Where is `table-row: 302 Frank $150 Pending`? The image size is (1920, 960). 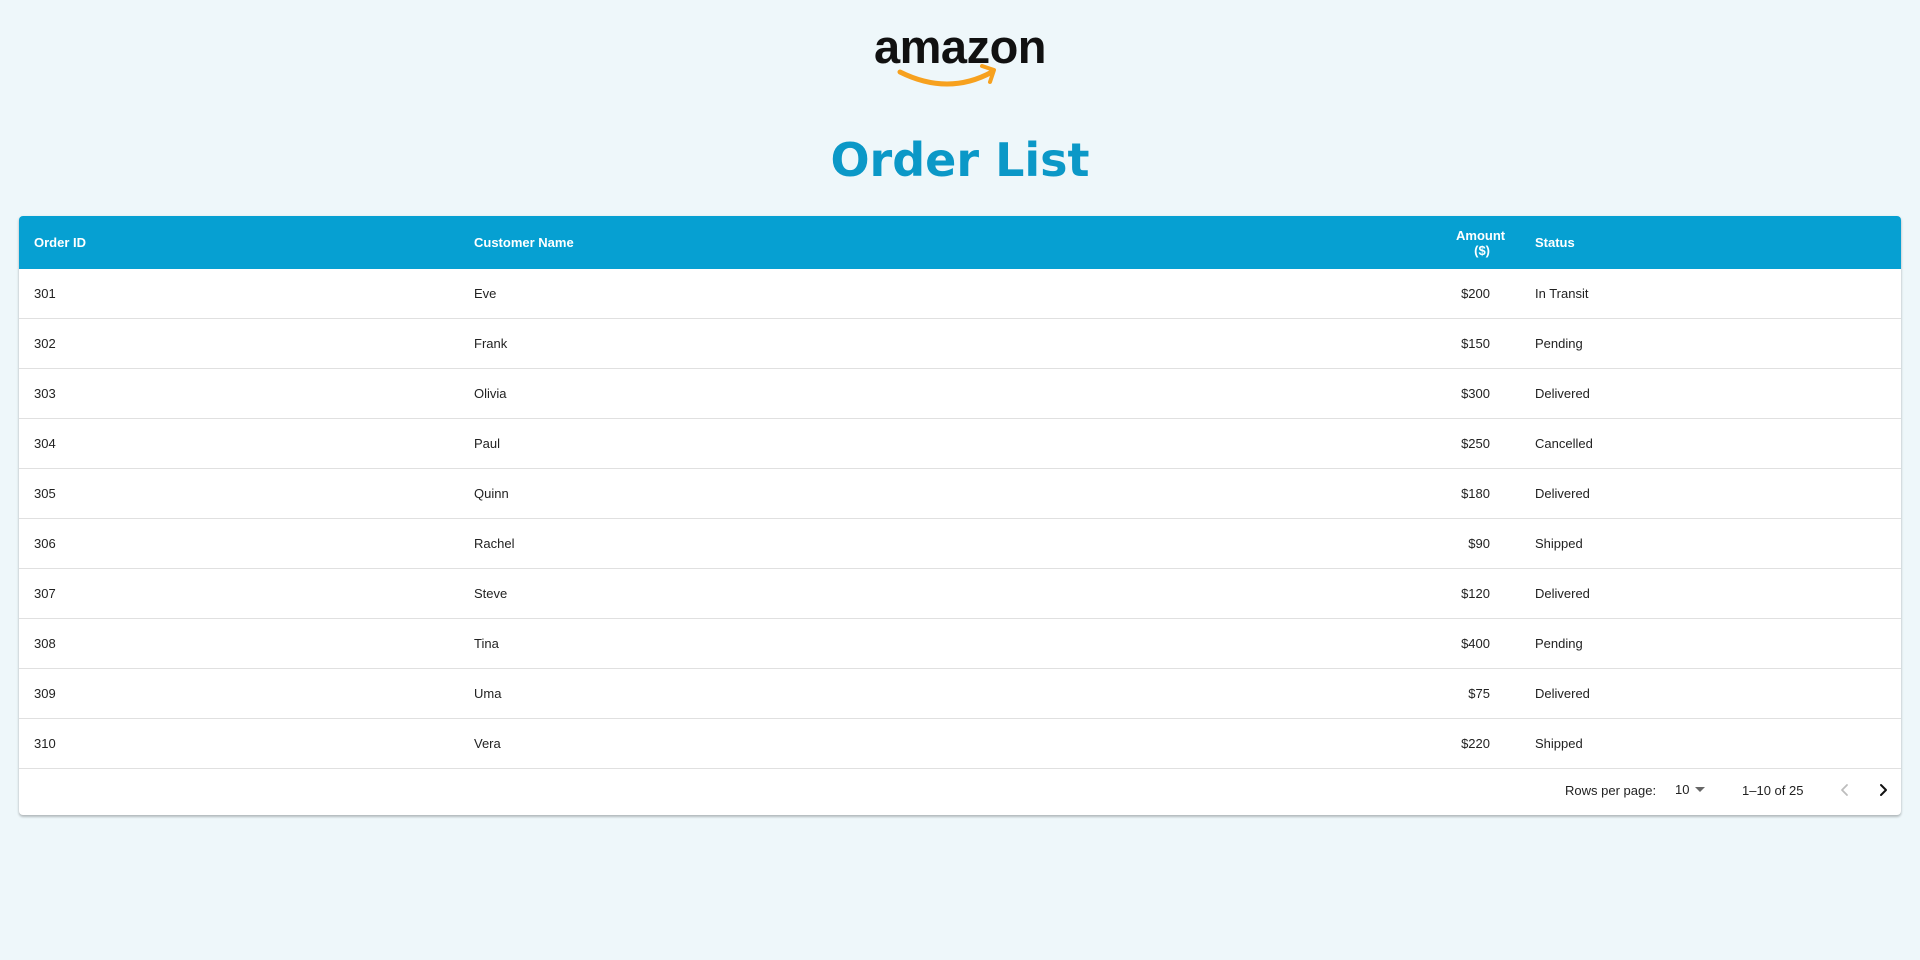 table-row: 302 Frank $150 Pending is located at coordinates (960, 343).